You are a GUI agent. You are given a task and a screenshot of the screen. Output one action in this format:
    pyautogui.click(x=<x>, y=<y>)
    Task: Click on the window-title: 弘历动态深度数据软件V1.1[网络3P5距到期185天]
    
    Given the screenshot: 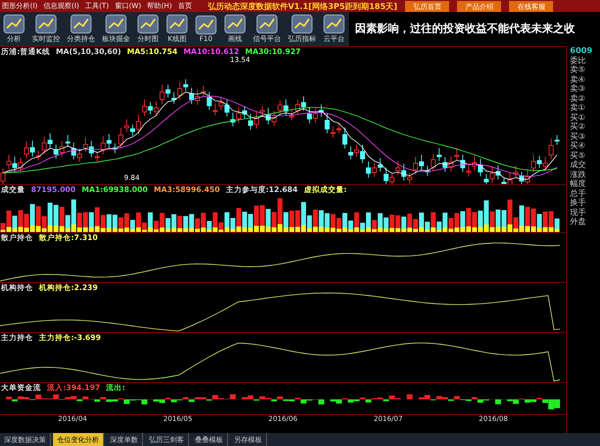 What is the action you would take?
    pyautogui.click(x=303, y=6)
    